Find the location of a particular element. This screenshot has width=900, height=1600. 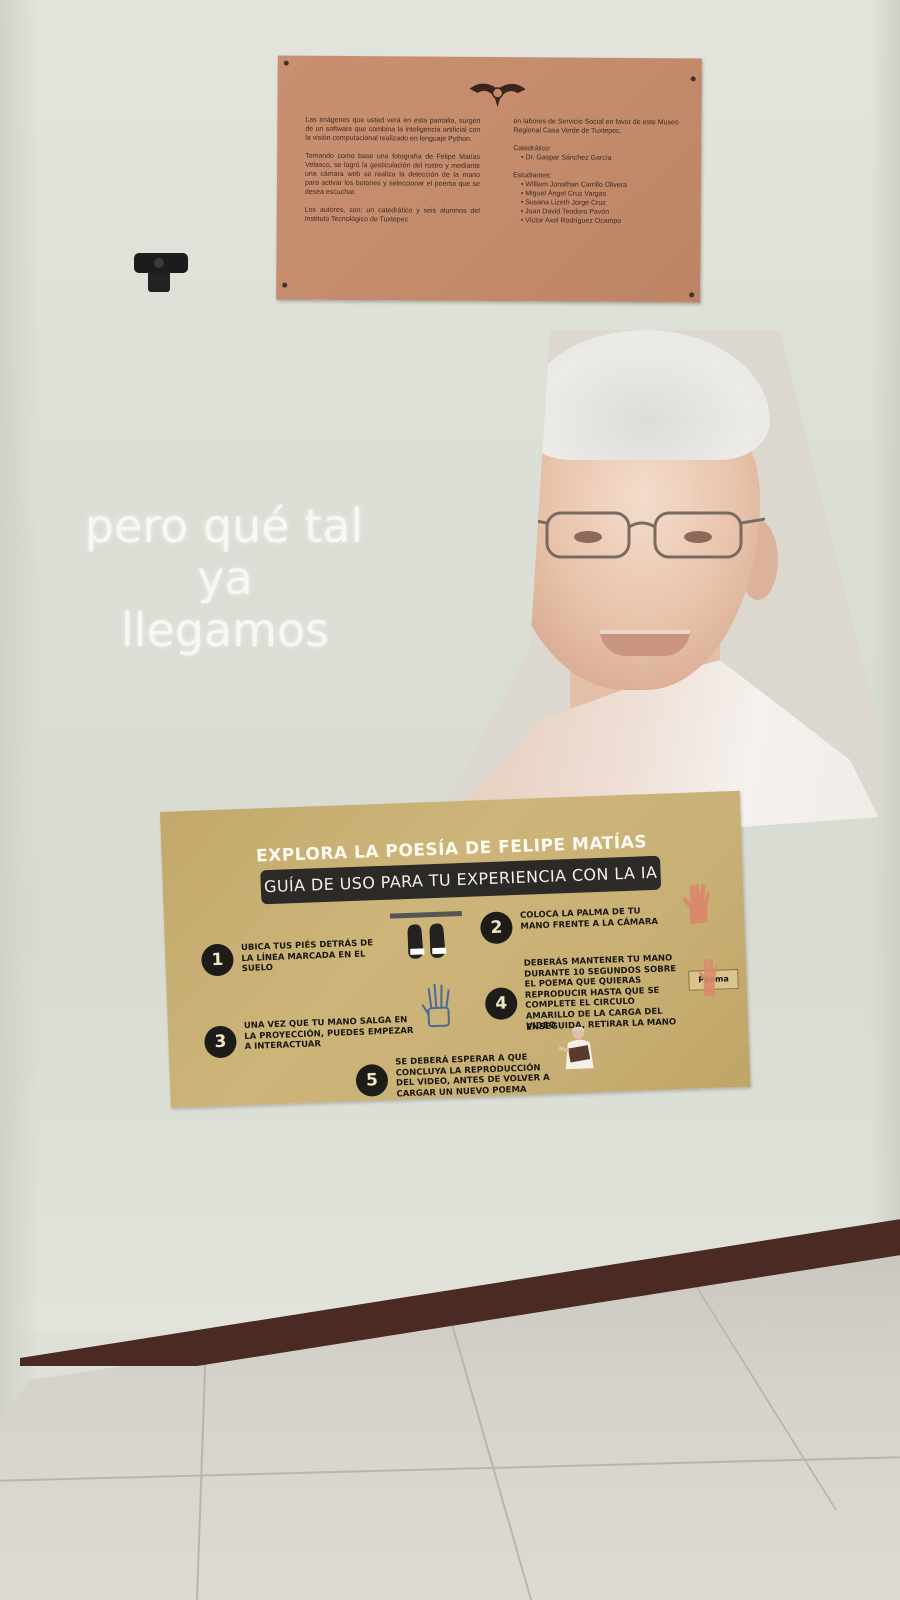

hand-on-button-icon is located at coordinates (708, 977).